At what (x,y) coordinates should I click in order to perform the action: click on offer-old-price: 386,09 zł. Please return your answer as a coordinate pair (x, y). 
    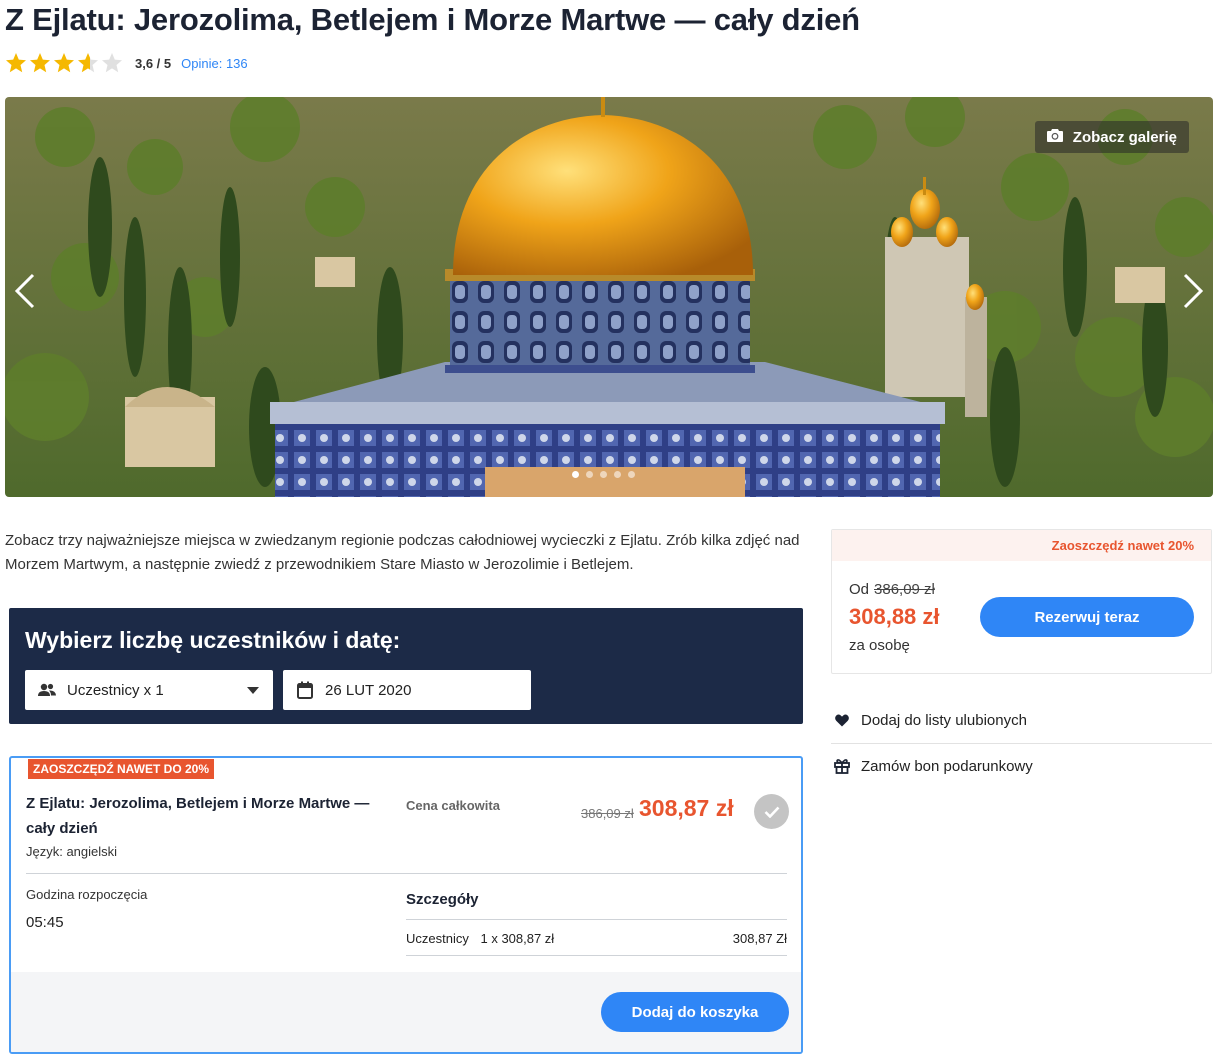
    Looking at the image, I should click on (607, 813).